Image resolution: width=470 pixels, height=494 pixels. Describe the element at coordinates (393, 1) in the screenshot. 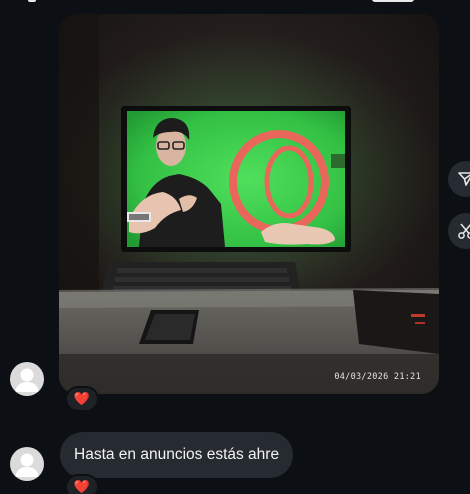

I see `top-bar-button-fragment` at that location.